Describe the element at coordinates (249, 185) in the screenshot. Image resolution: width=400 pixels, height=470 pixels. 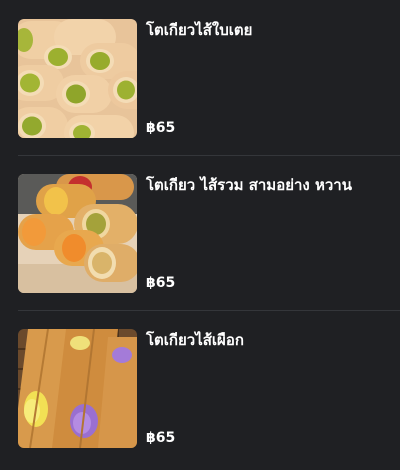
I see `menu-item-name: โตเกียว ไส้รวม สามอย่าง หวาน` at that location.